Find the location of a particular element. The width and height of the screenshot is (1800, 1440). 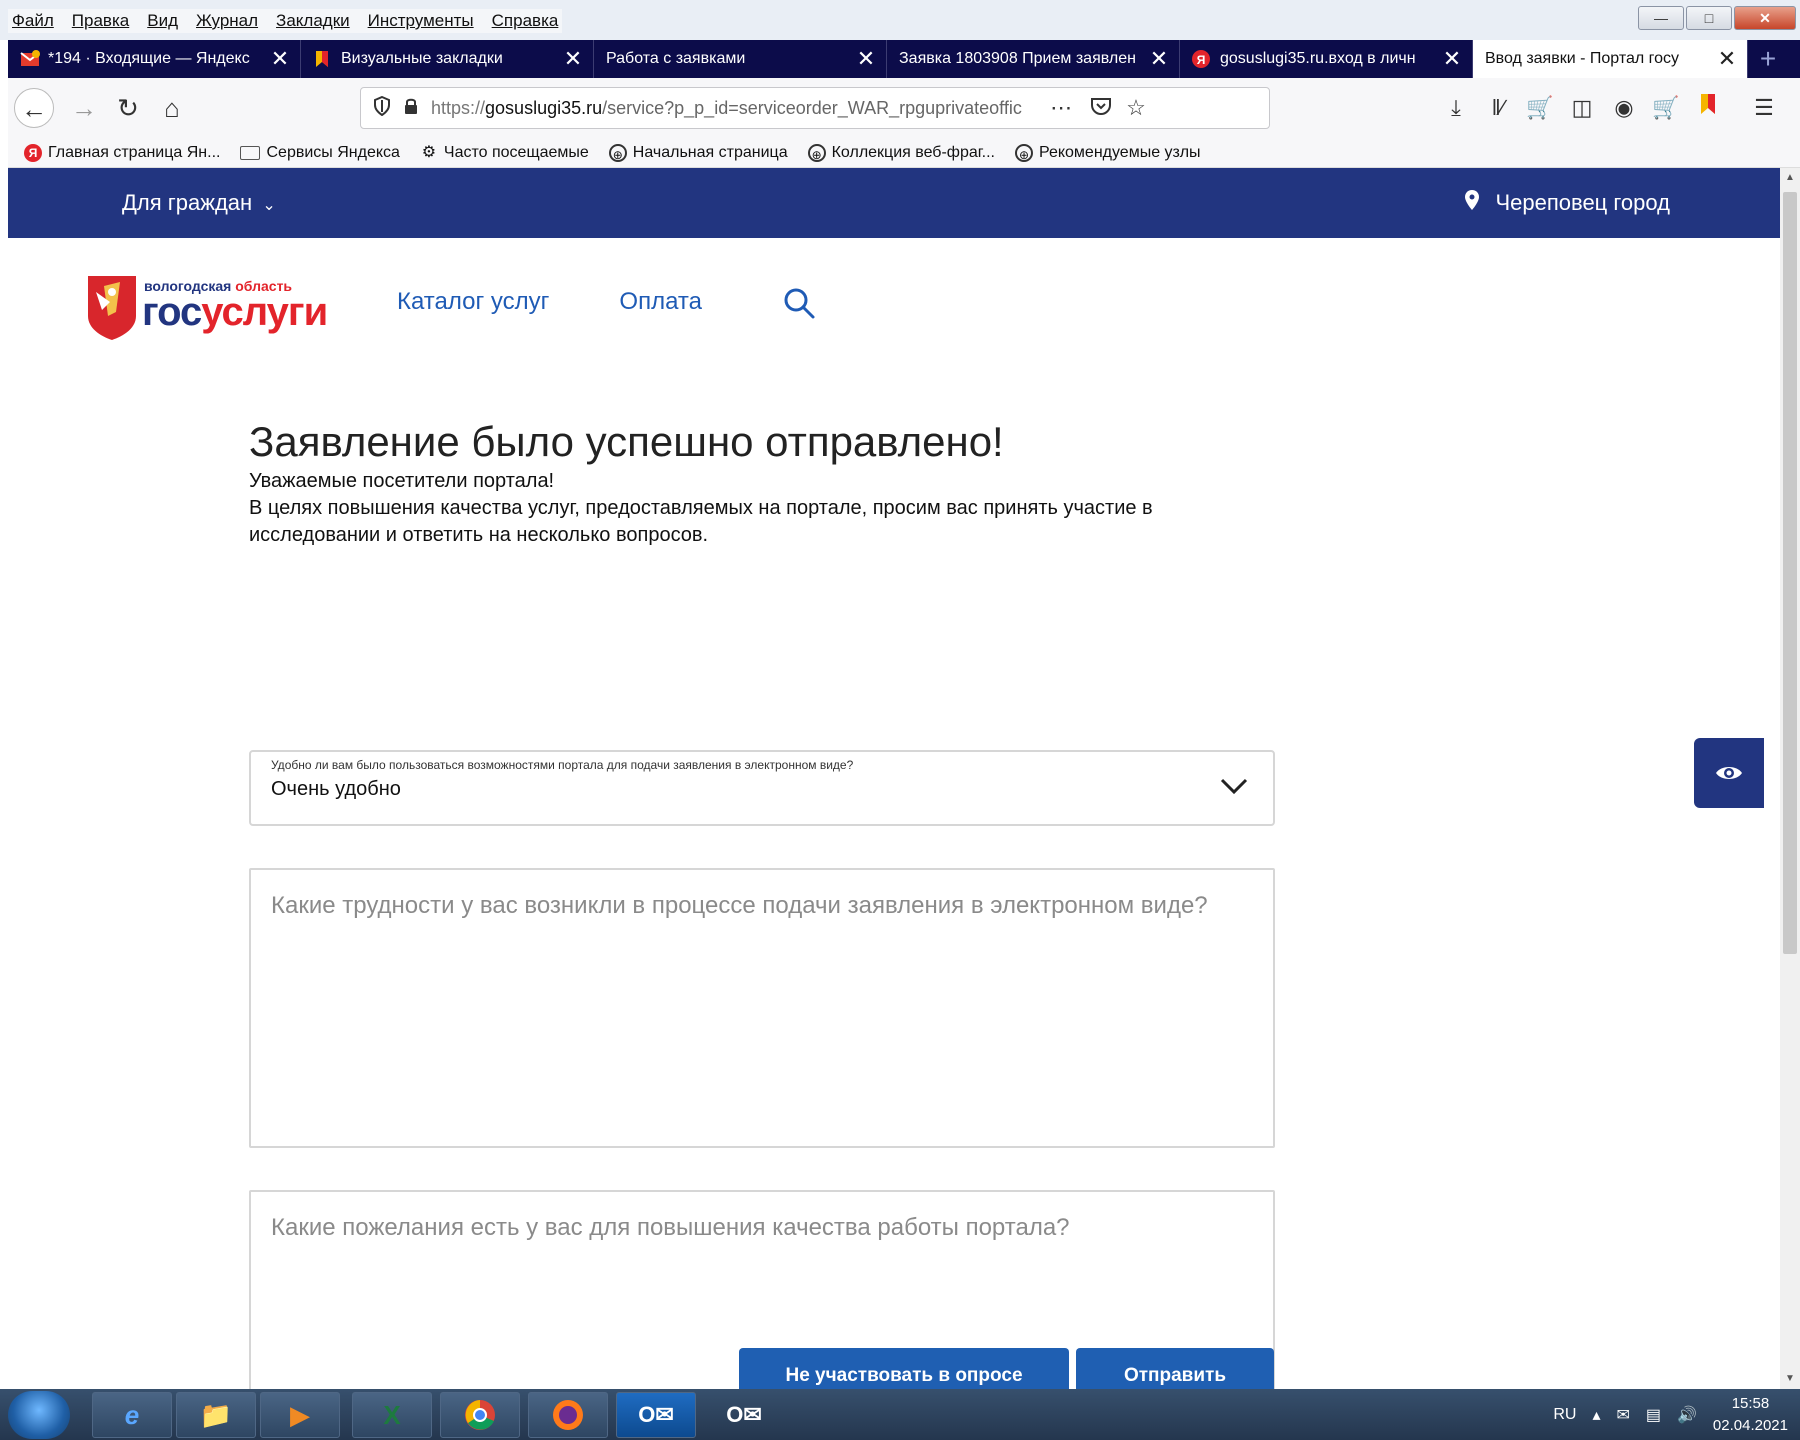

volume-icon: 🔊 is located at coordinates (1687, 1415).